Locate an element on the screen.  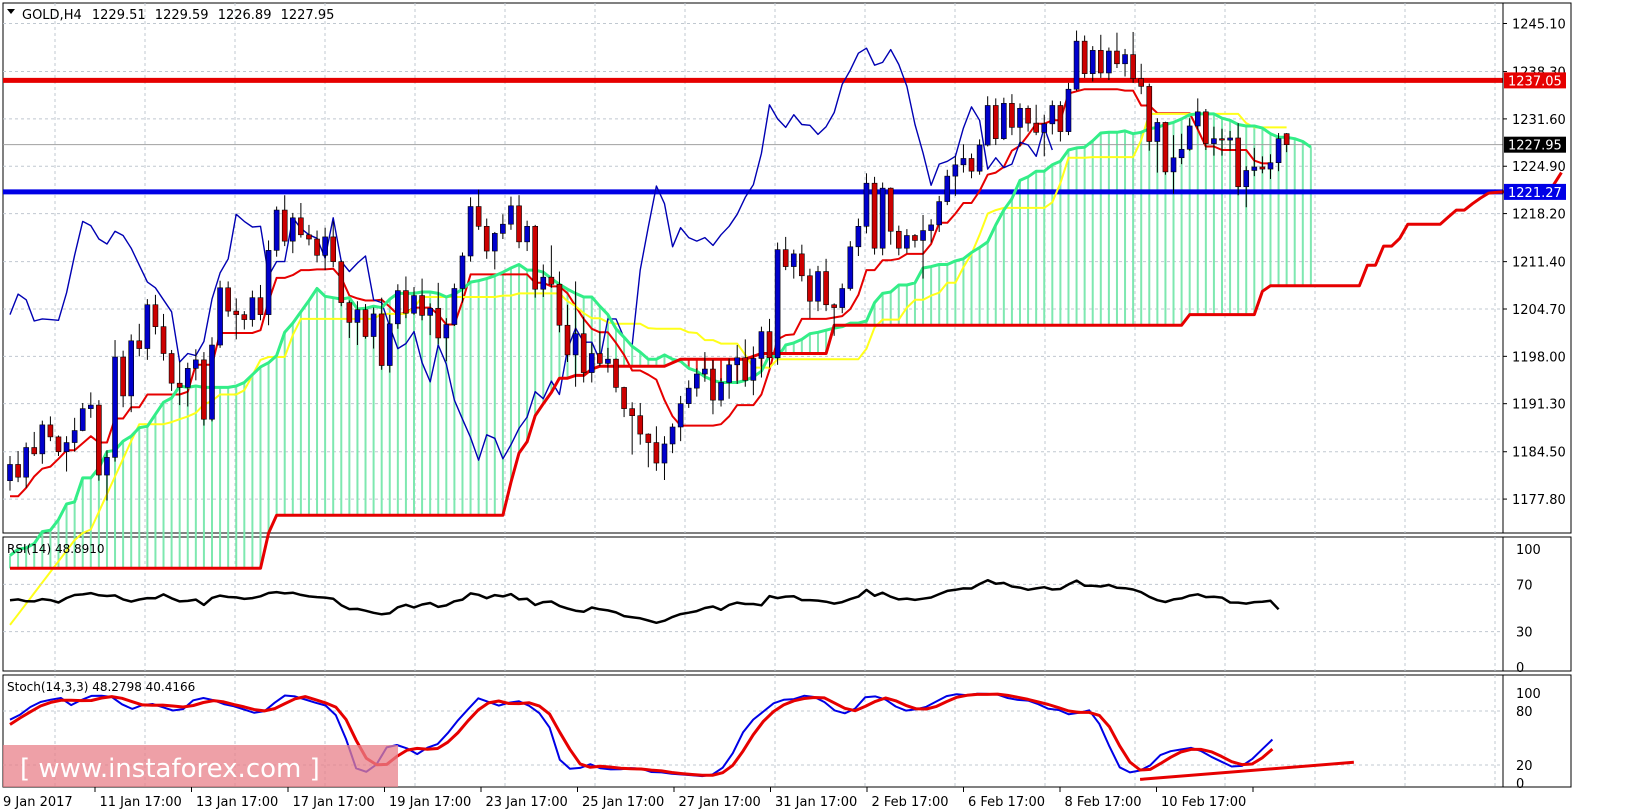
rsi-tick-label: 30 is located at coordinates (1524, 633).